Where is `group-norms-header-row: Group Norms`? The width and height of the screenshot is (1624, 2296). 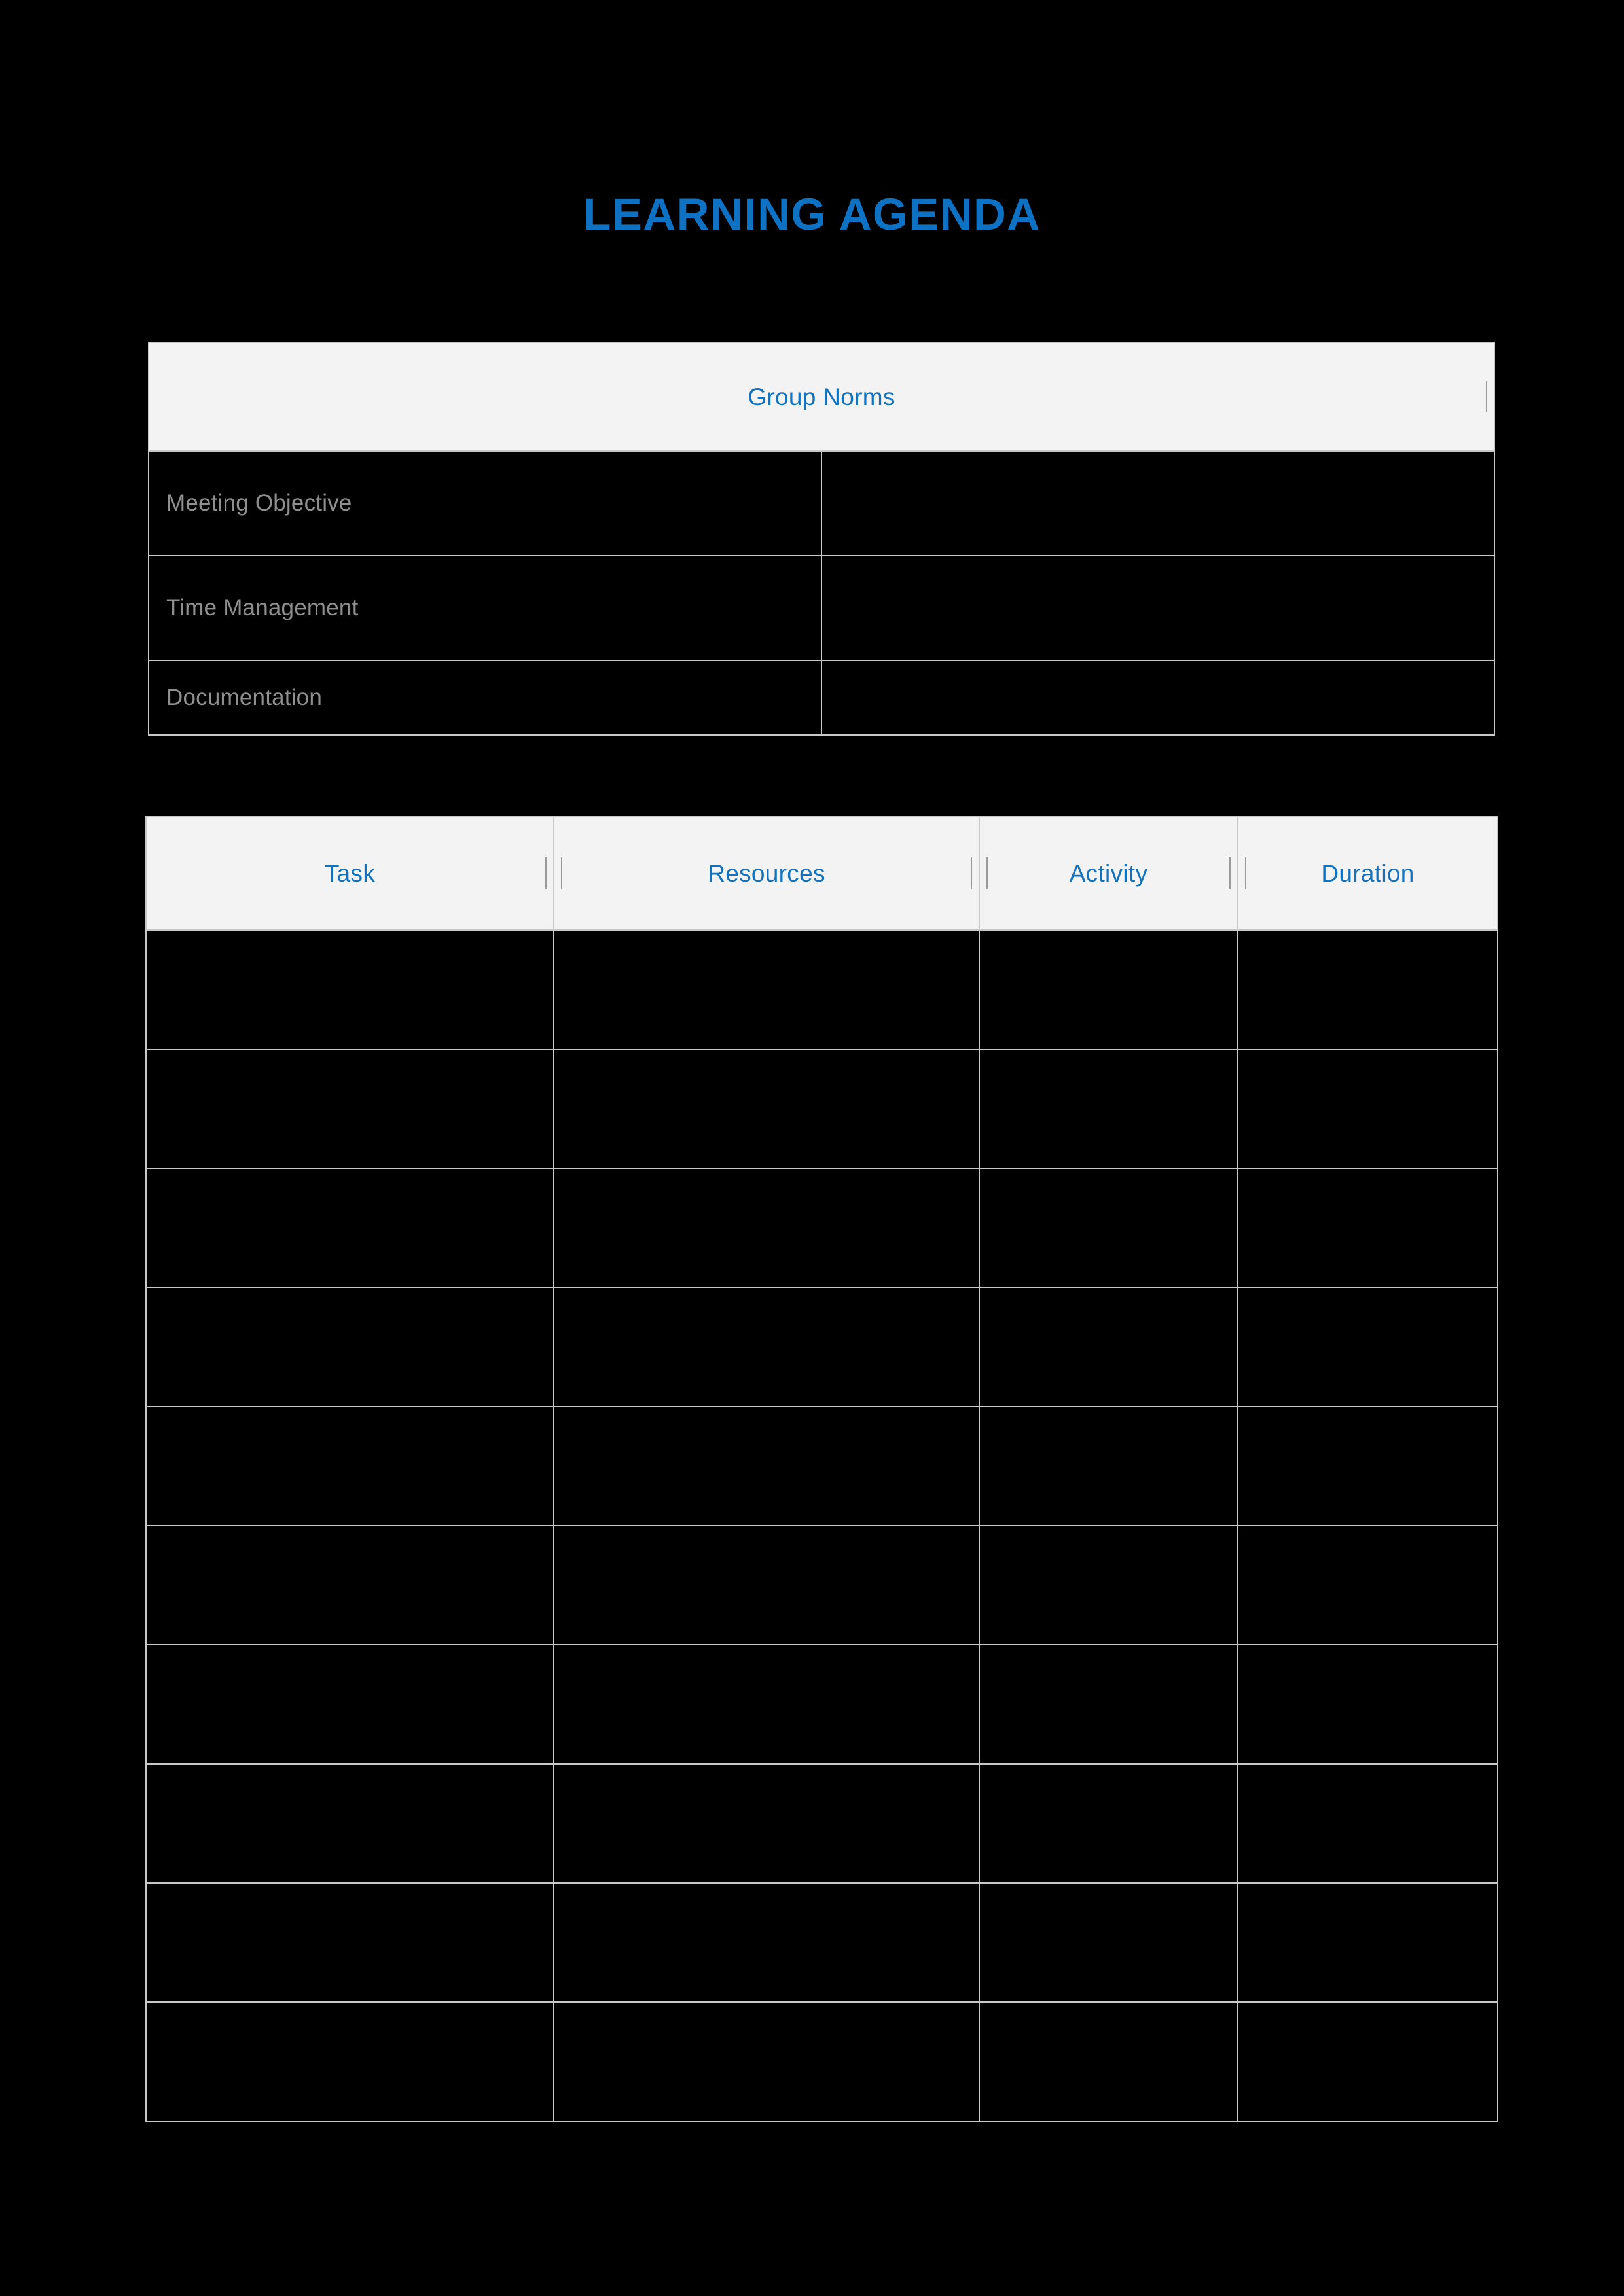
group-norms-header-row: Group Norms is located at coordinates (821, 397).